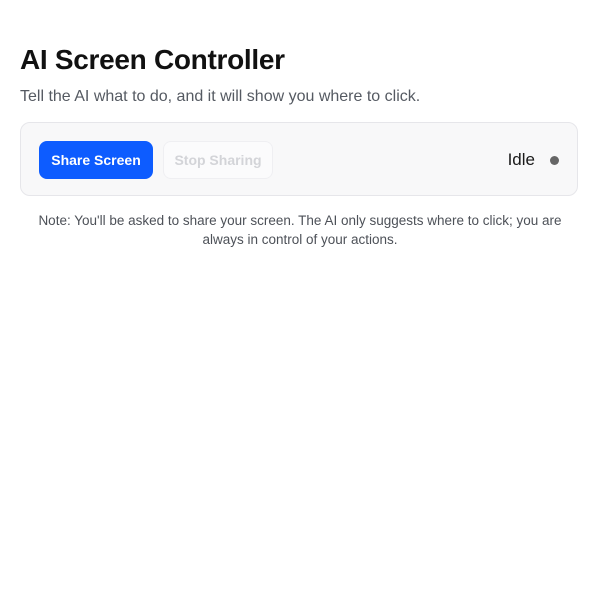  I want to click on status-text: Idle, so click(521, 159).